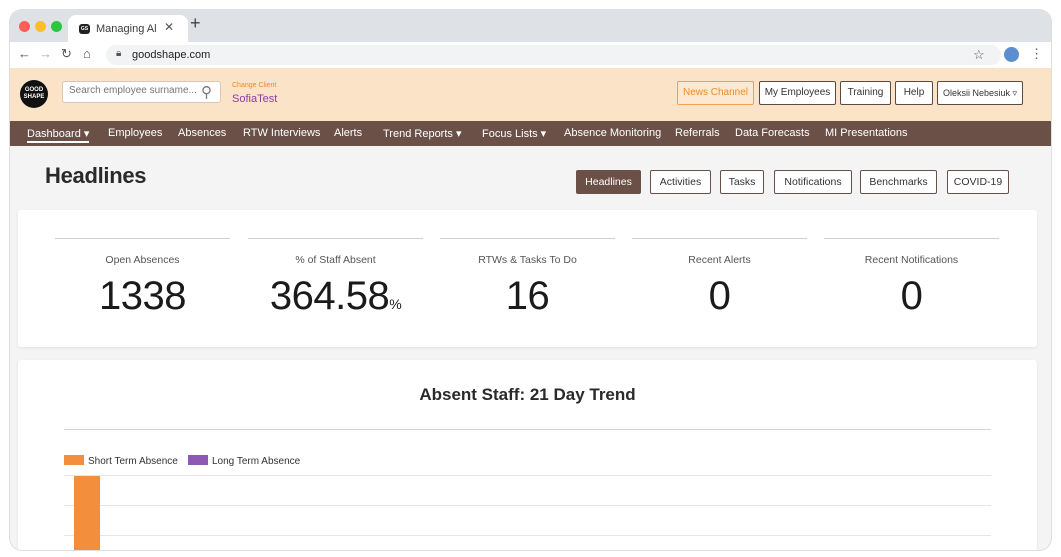  I want to click on stat-rtws-tasks: RTWs & Tasks To Do 16, so click(527, 278).